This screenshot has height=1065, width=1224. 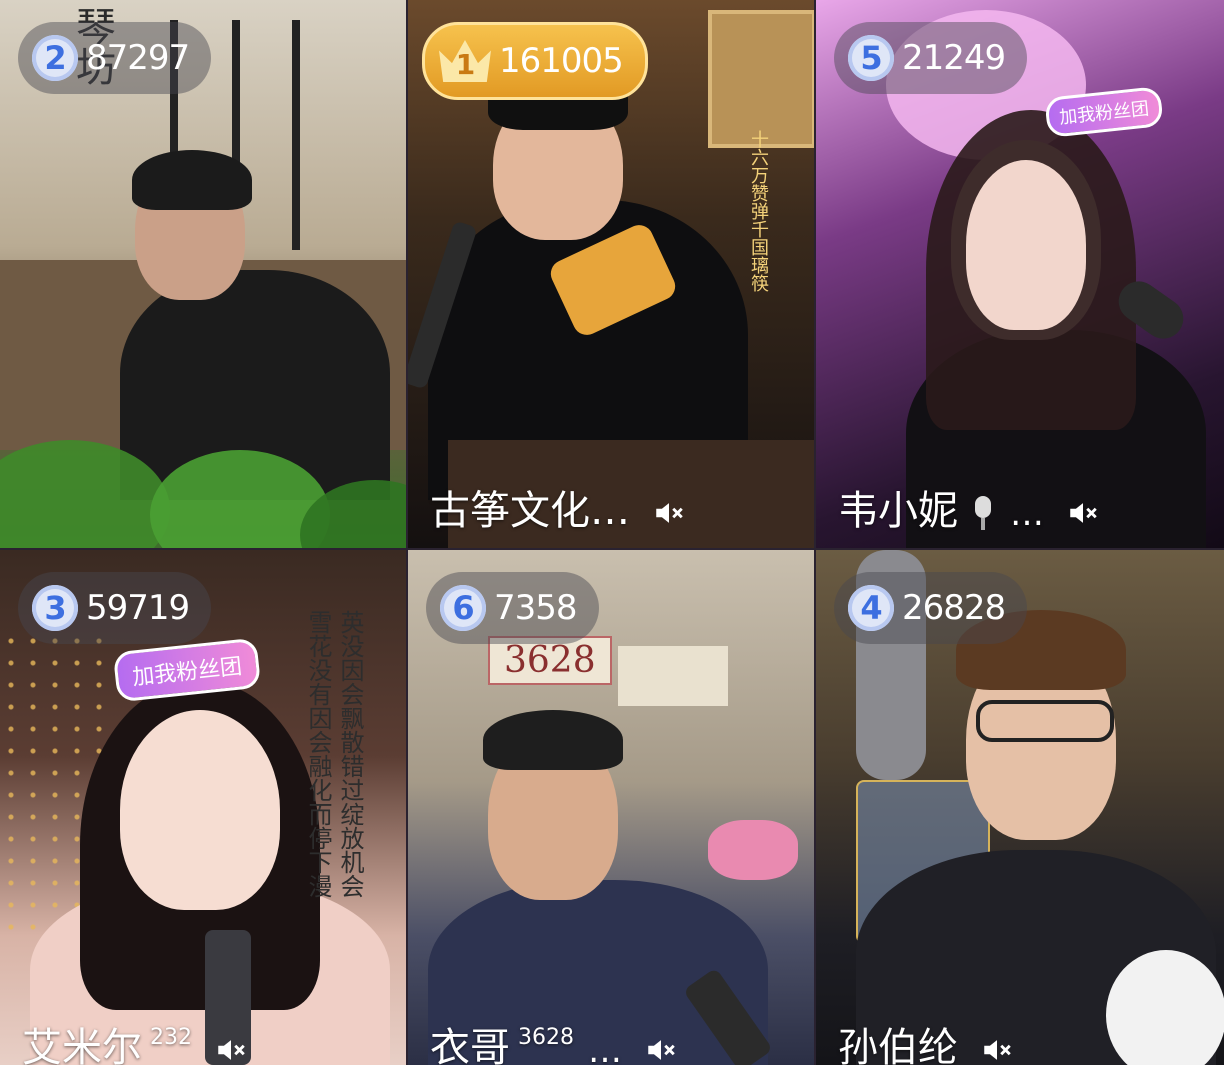 What do you see at coordinates (546, 1037) in the screenshot?
I see `streamer-sup-number: 3628` at bounding box center [546, 1037].